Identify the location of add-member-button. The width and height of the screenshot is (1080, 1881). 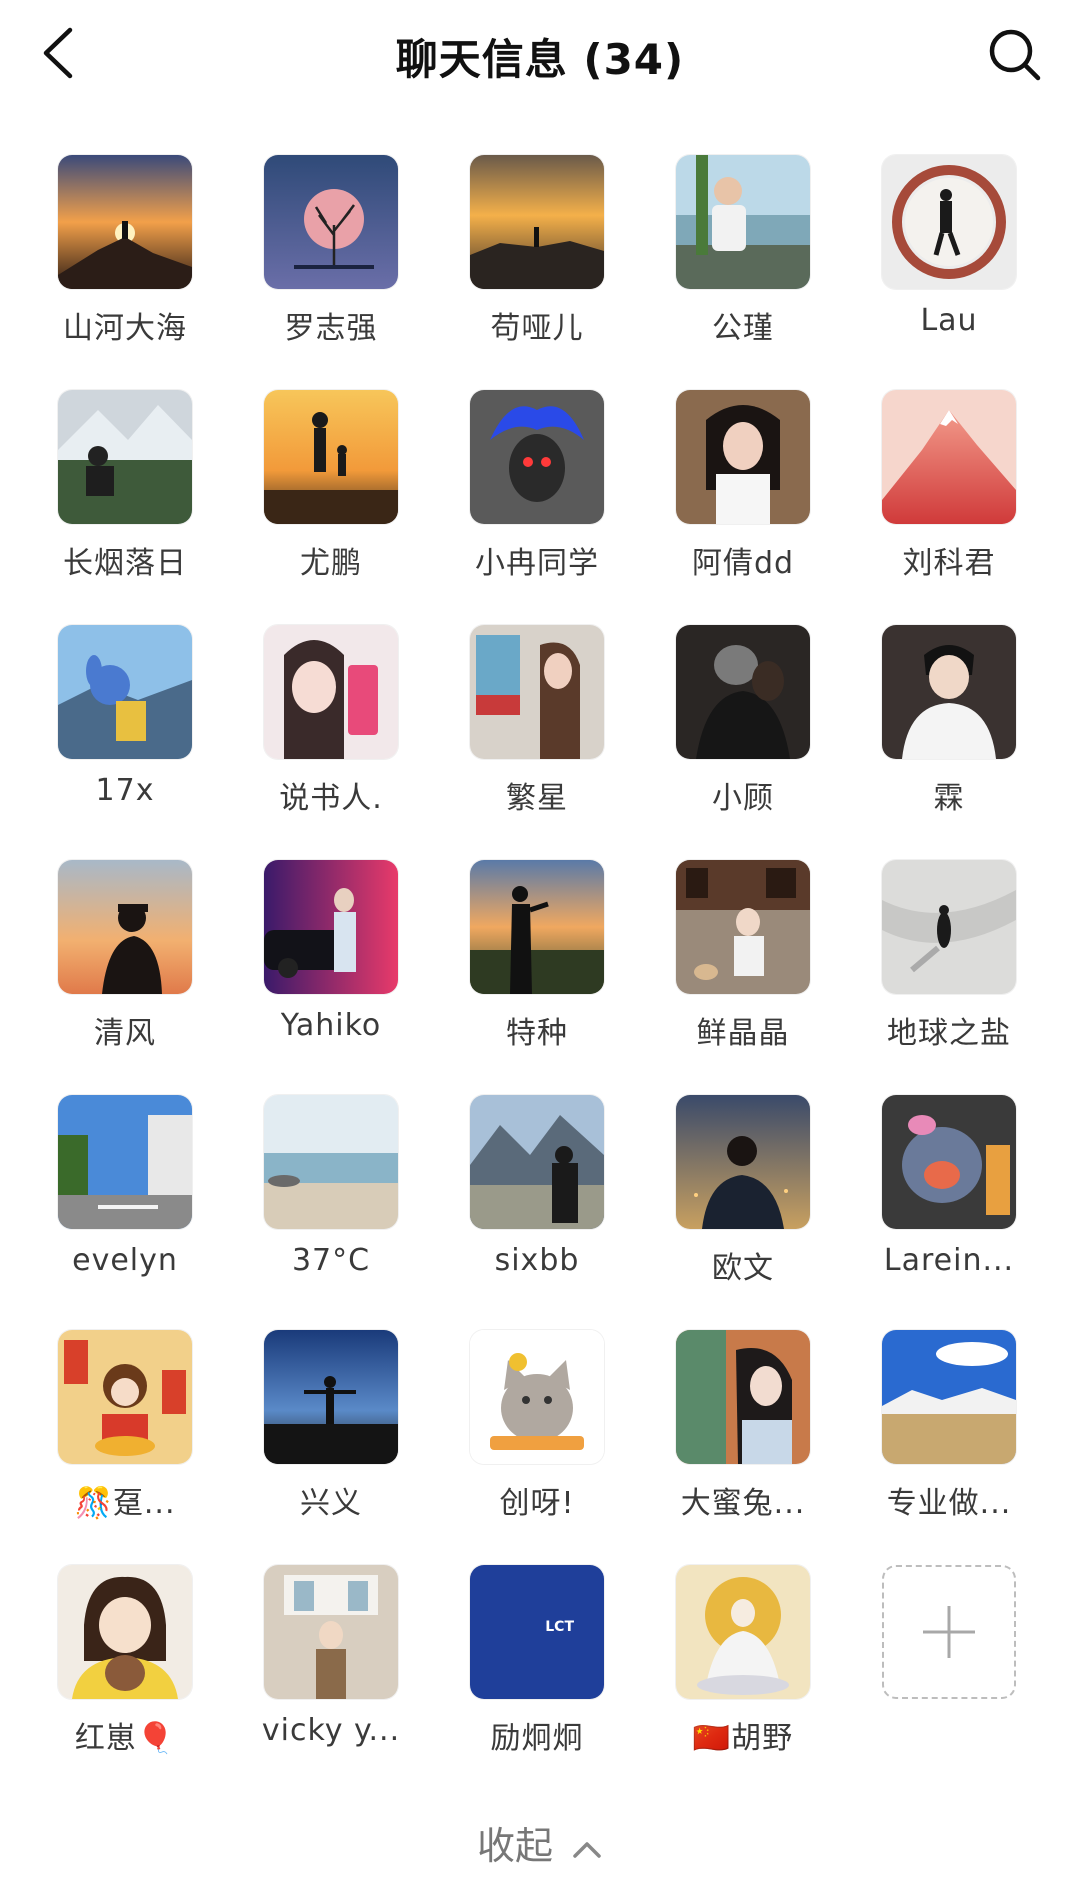
(949, 1682).